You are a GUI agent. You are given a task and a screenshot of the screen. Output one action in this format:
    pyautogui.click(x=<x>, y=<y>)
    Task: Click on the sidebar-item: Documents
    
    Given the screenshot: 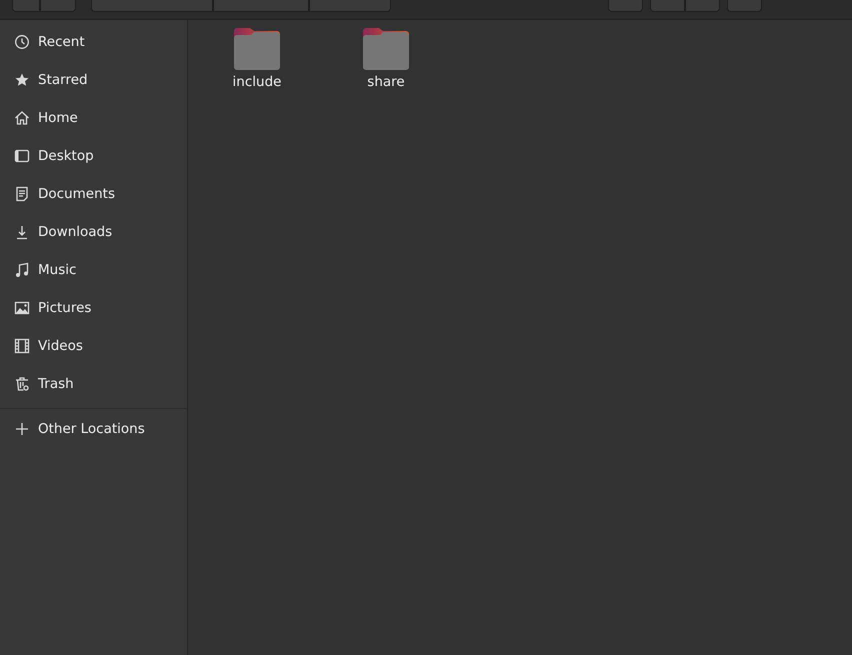 What is the action you would take?
    pyautogui.click(x=93, y=194)
    